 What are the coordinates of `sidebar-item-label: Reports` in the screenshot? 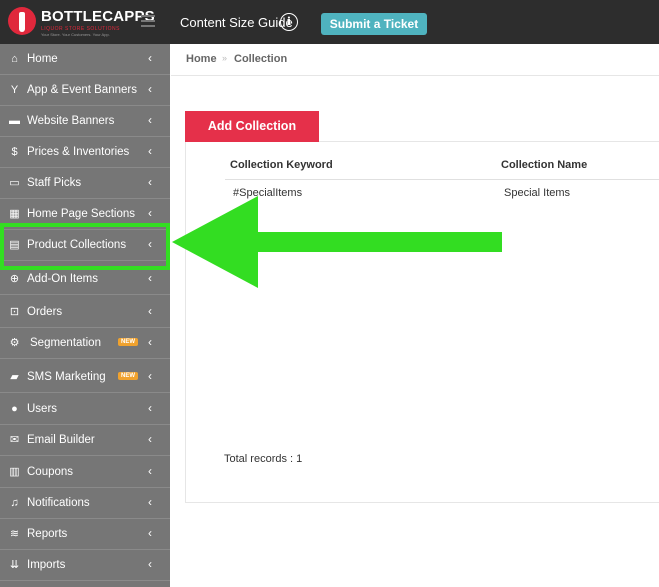 It's located at (47, 534).